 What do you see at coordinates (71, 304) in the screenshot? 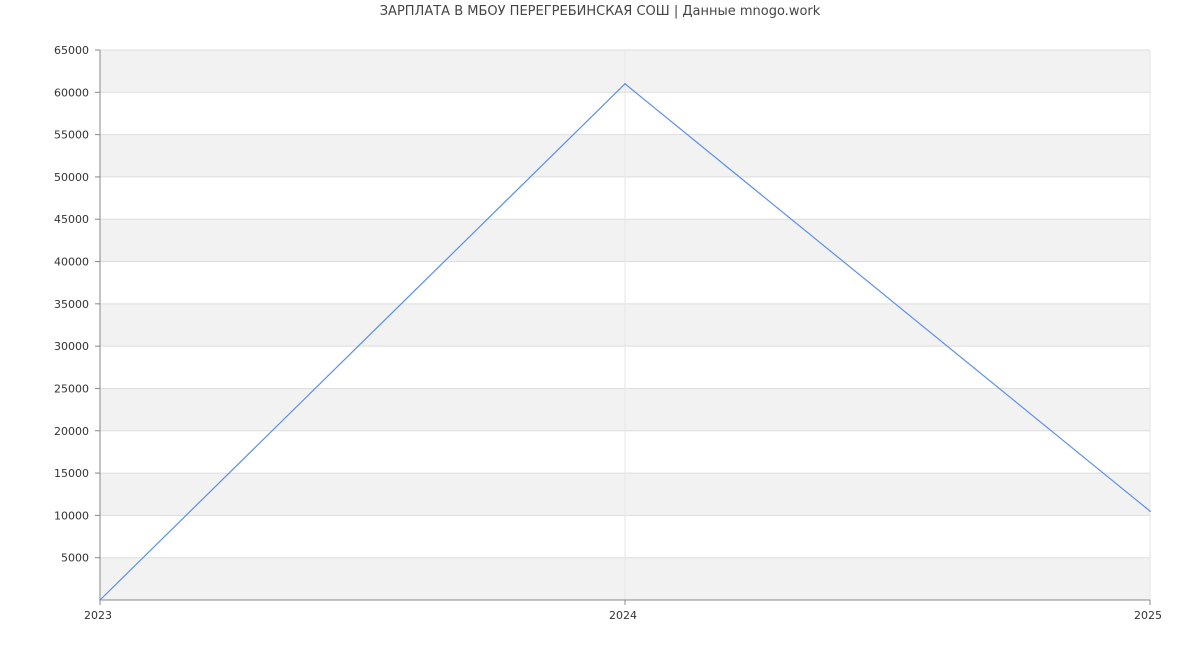
I see `y-tick-label: 35000` at bounding box center [71, 304].